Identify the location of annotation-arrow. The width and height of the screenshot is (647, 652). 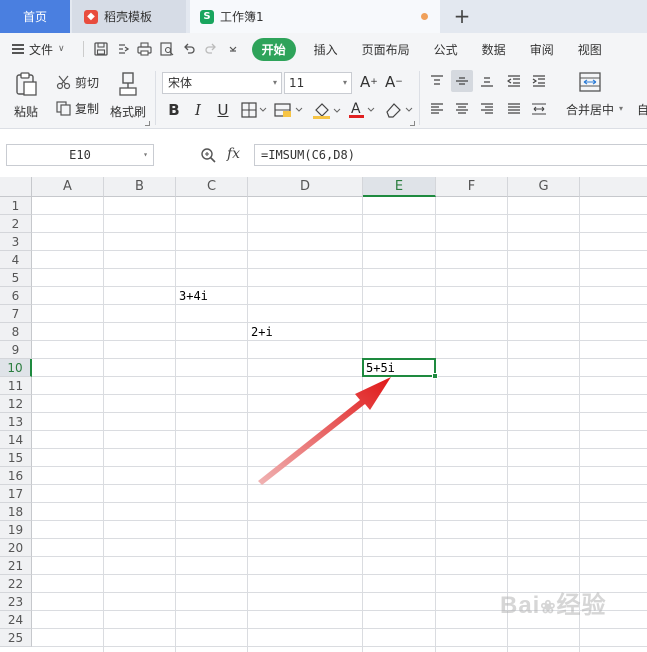
(324, 431).